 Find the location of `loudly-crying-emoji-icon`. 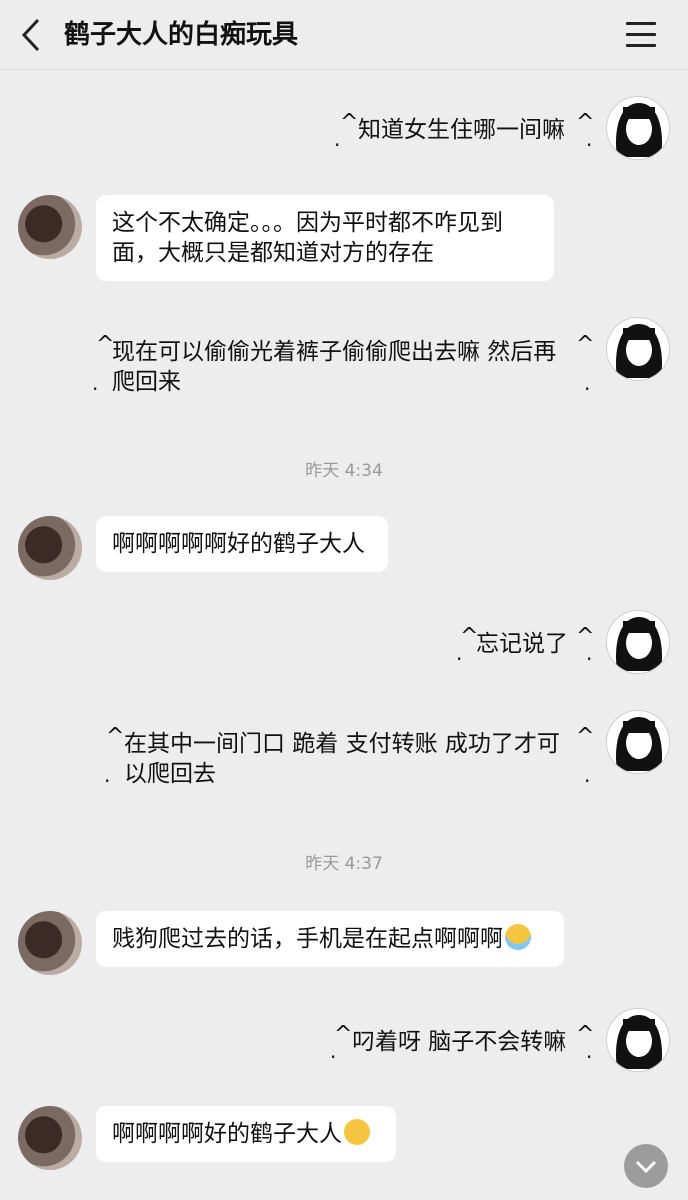

loudly-crying-emoji-icon is located at coordinates (518, 937).